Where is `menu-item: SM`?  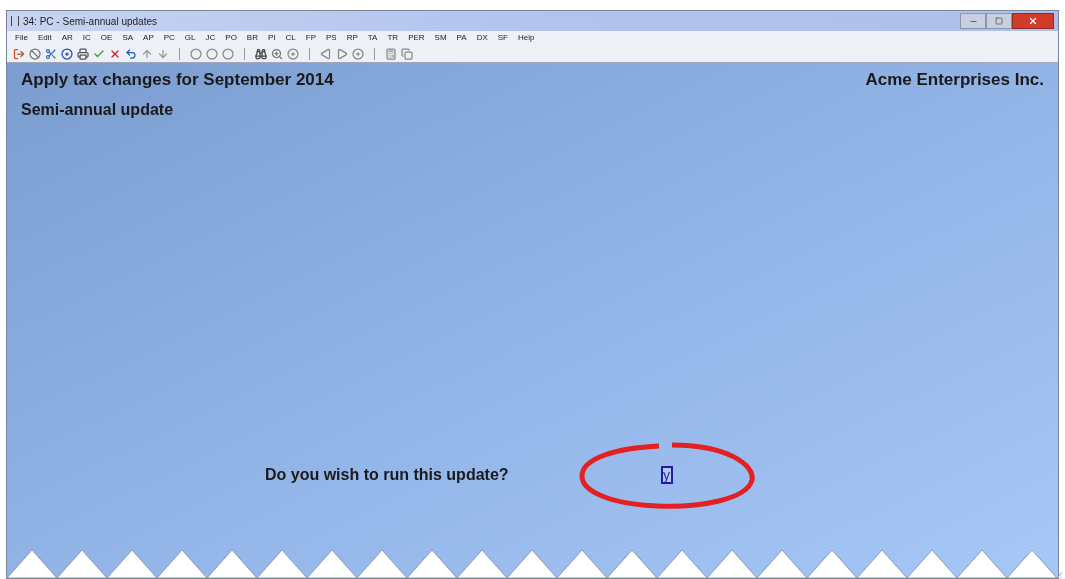
menu-item: SM is located at coordinates (440, 38).